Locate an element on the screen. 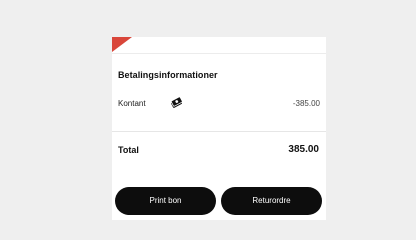 Image resolution: width=416 pixels, height=240 pixels. divider is located at coordinates (219, 131).